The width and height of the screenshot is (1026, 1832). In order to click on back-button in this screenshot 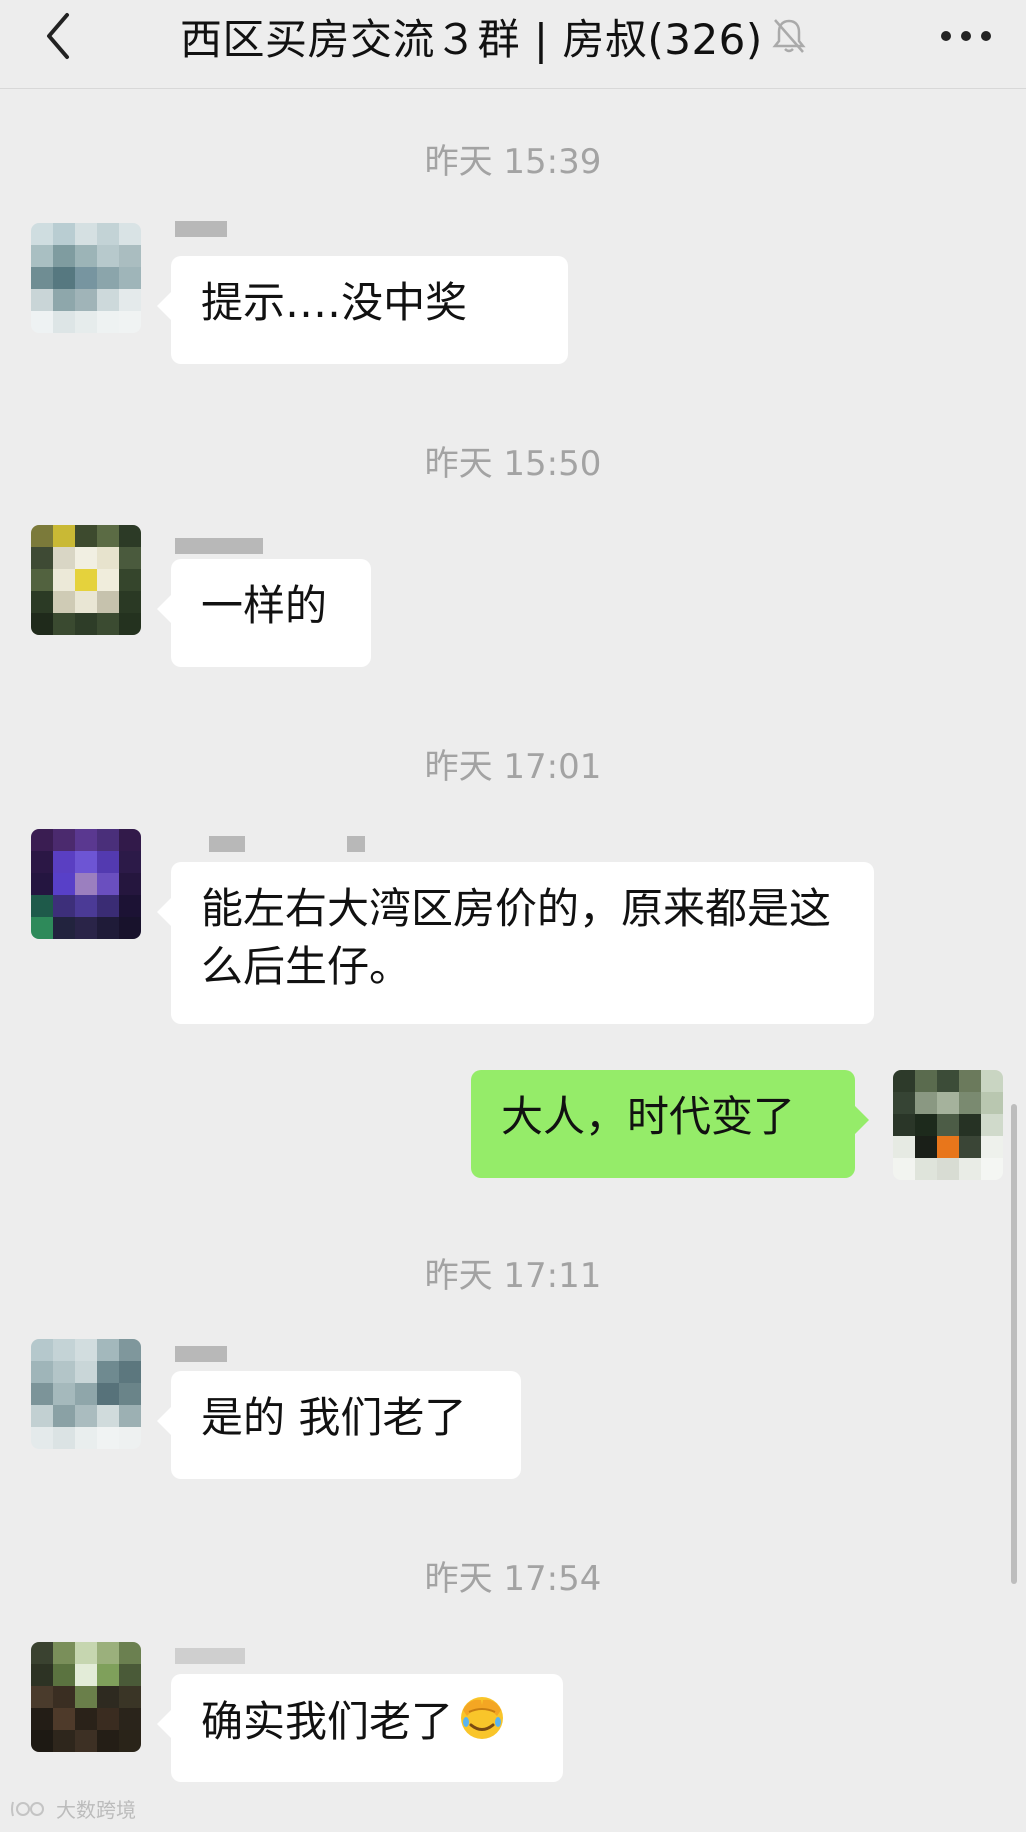, I will do `click(58, 36)`.